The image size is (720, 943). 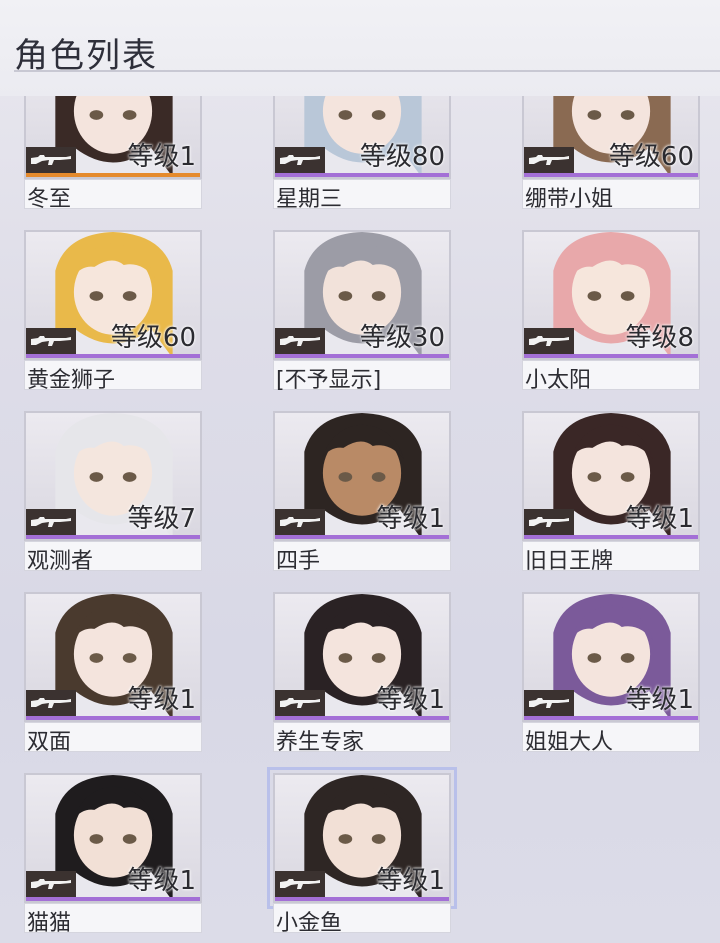 I want to click on name-bar: 旧日王牌, so click(x=611, y=557).